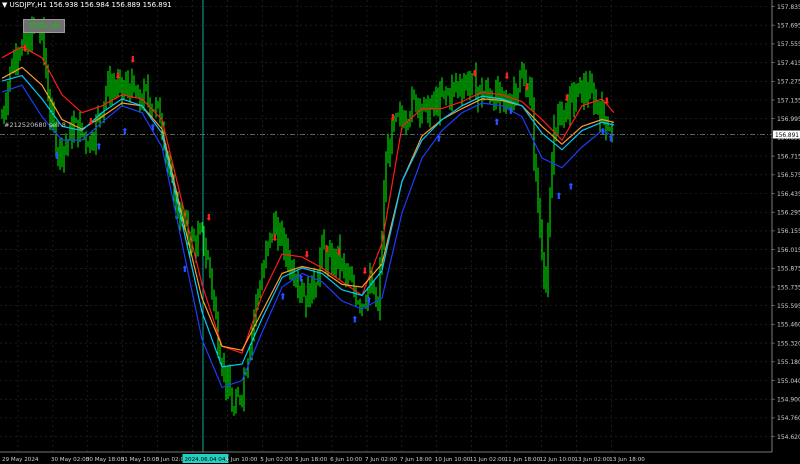 Image resolution: width=800 pixels, height=464 pixels. Describe the element at coordinates (788, 400) in the screenshot. I see `price-label: 154.900` at that location.